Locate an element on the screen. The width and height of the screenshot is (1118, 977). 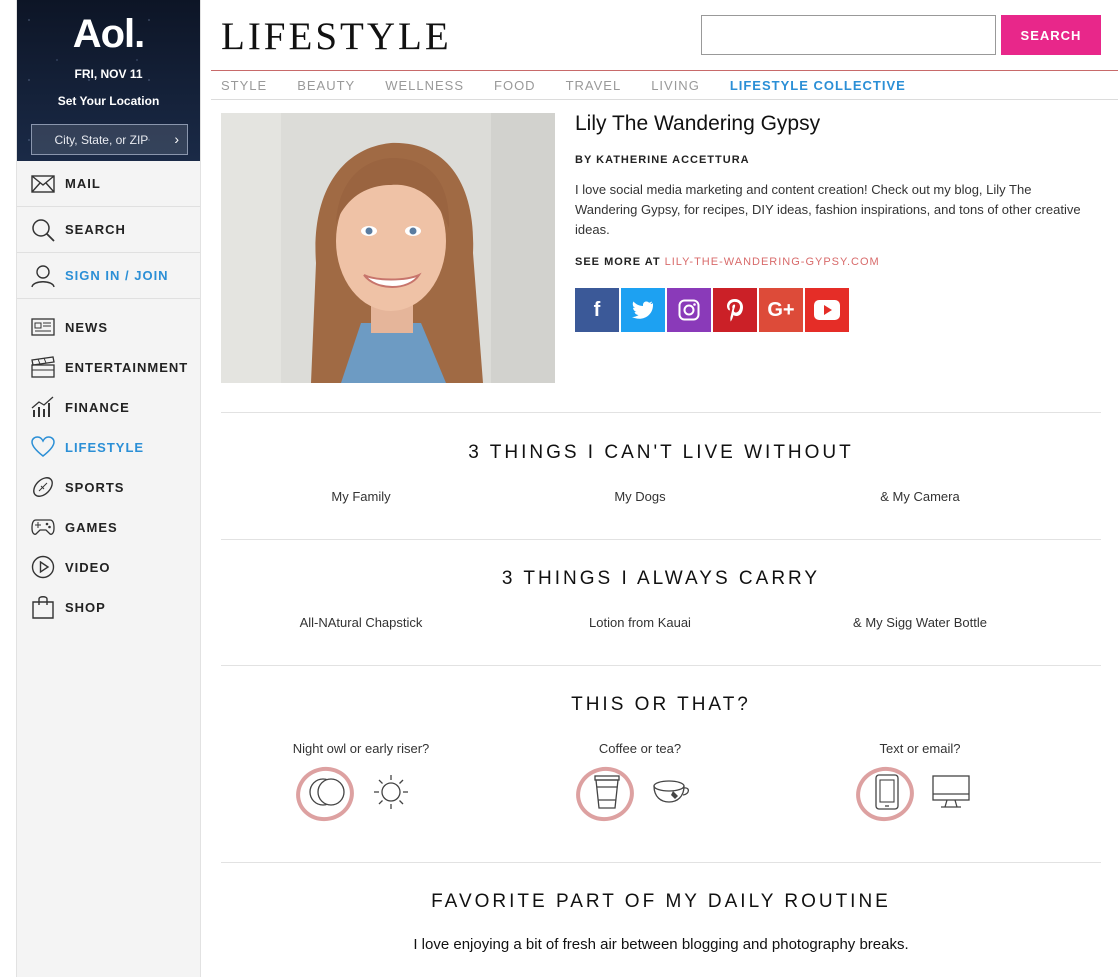
location-prompt: Set Your Location is located at coordinates (108, 101).